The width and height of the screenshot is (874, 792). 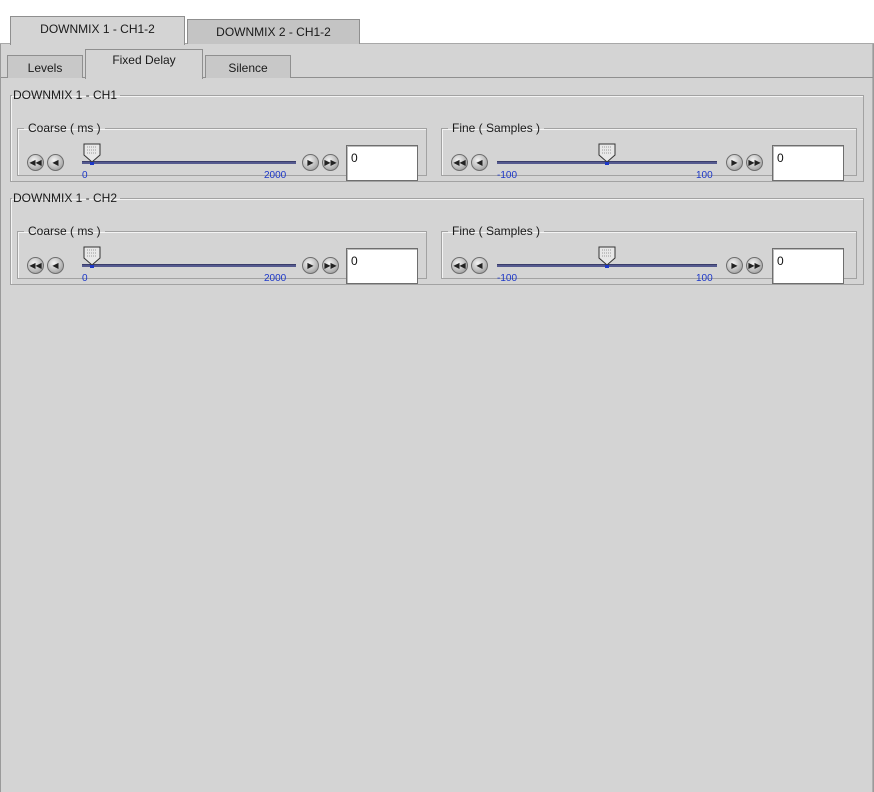 I want to click on group-title: DOWNMIX 1 - CH2, so click(x=65, y=198).